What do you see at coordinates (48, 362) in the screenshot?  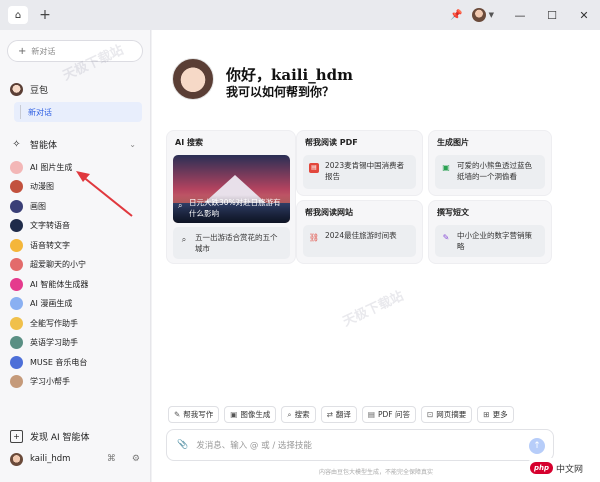 I see `sidebar-item-agent: MUSE 音乐电台` at bounding box center [48, 362].